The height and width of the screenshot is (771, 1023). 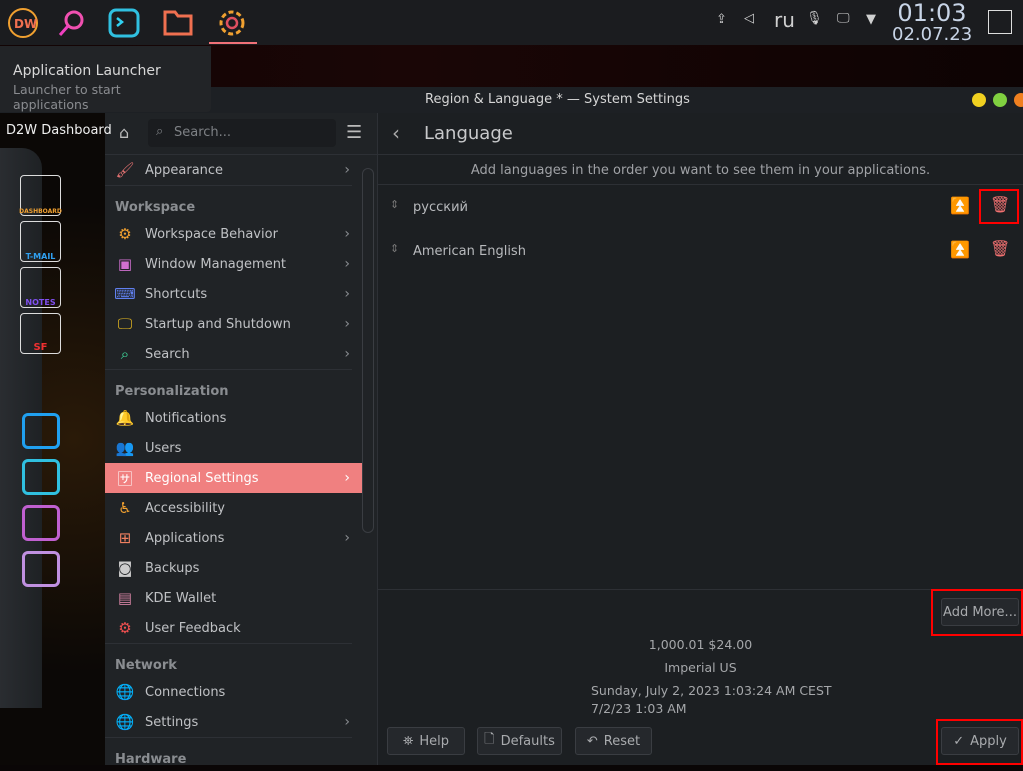 What do you see at coordinates (700, 251) in the screenshot?
I see `language-row: ⇕ American English ⏫ 🗑` at bounding box center [700, 251].